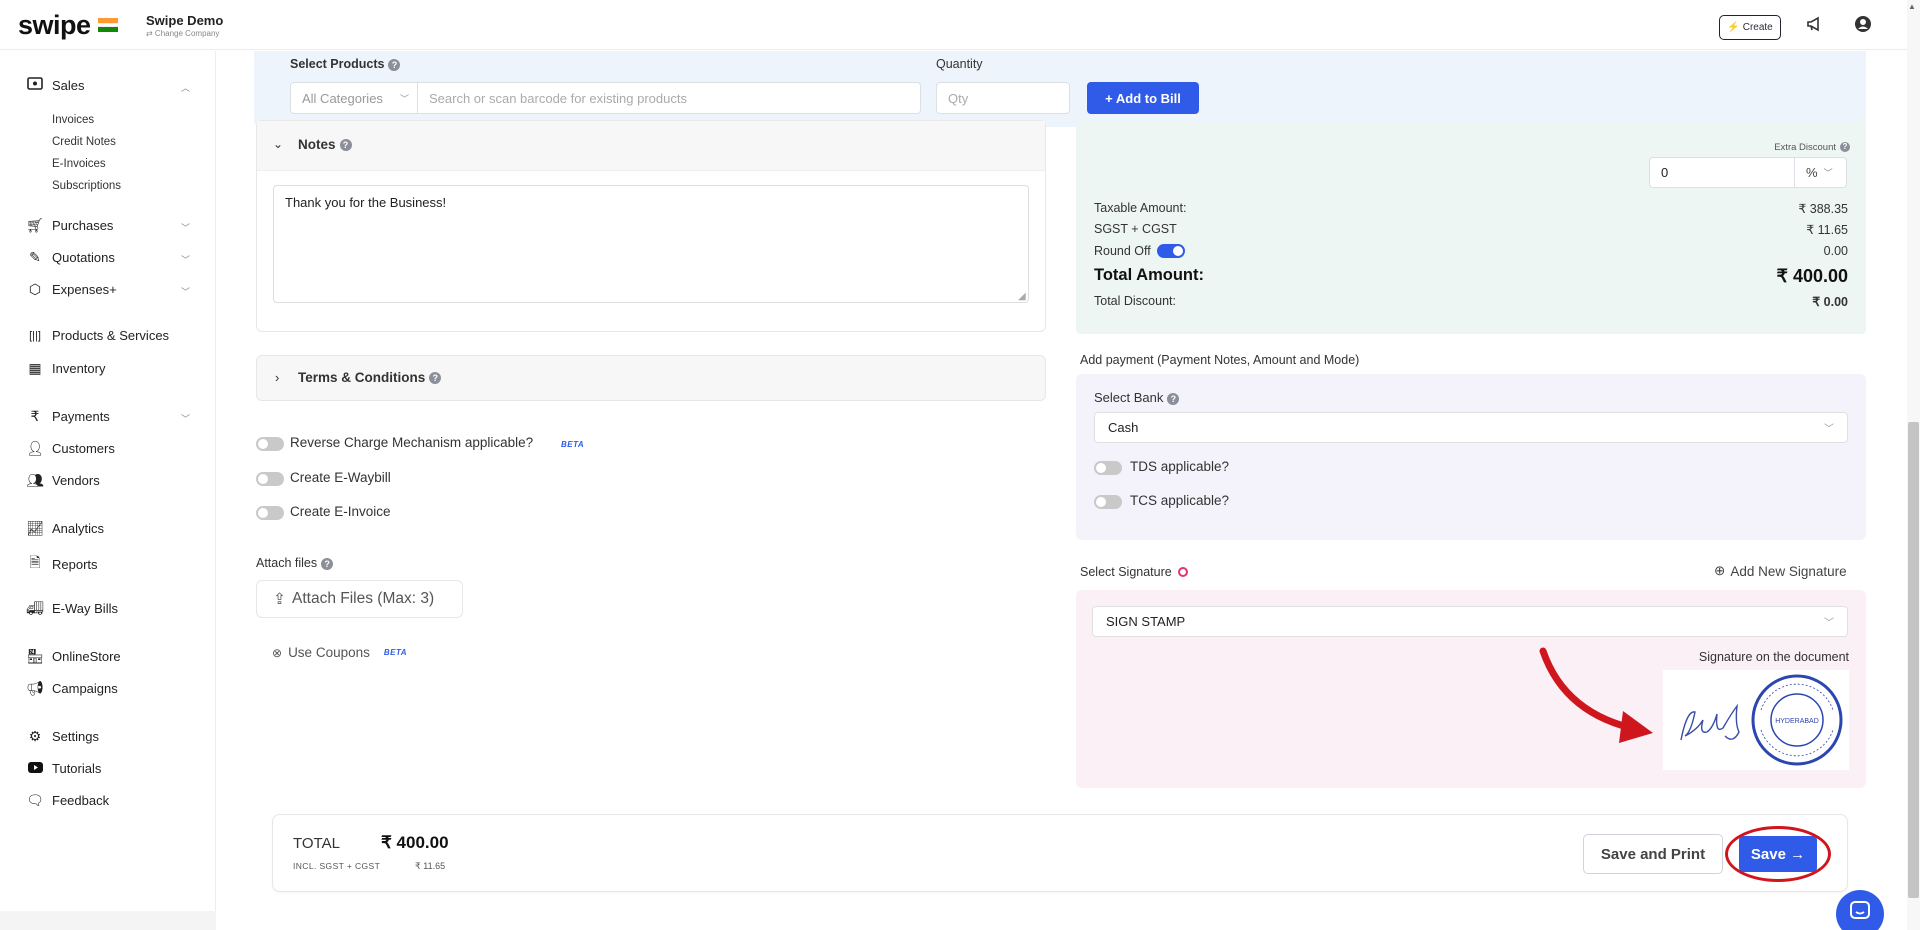 This screenshot has width=1920, height=930. I want to click on terms-label: Terms & Conditions?, so click(370, 377).